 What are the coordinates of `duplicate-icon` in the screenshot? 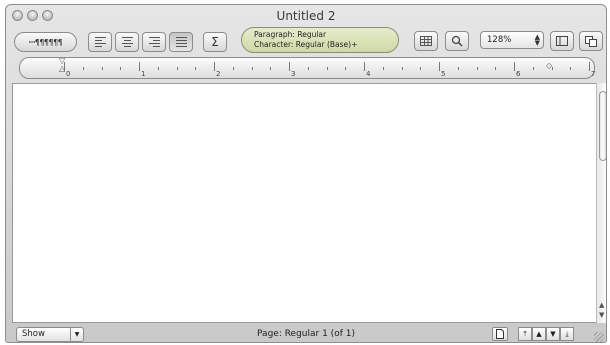 It's located at (590, 41).